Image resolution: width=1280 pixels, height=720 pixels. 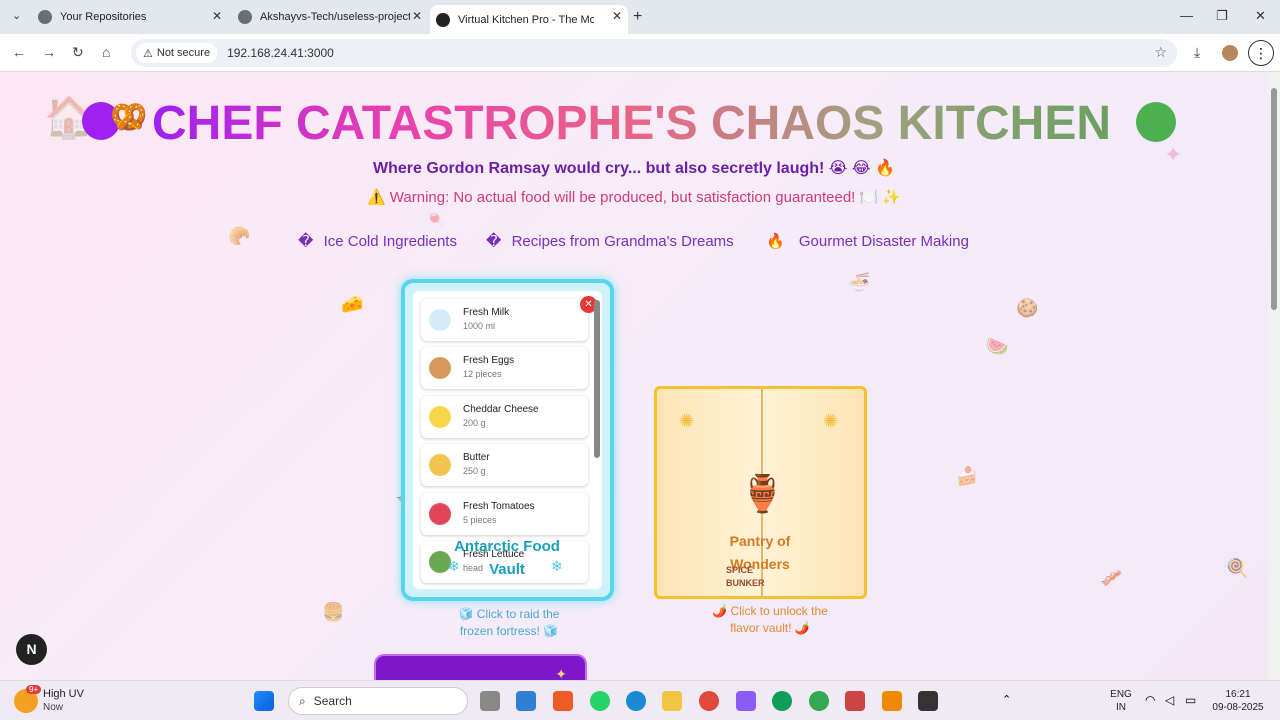 I want to click on tab-useless-project: Akshayvs-Tech/useless-project- ✕, so click(x=330, y=17).